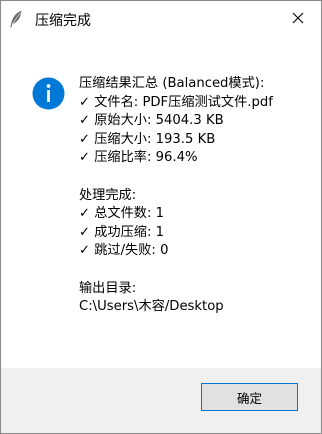 This screenshot has width=322, height=434. I want to click on output-path: C:\Users\木容/Desktop, so click(151, 307).